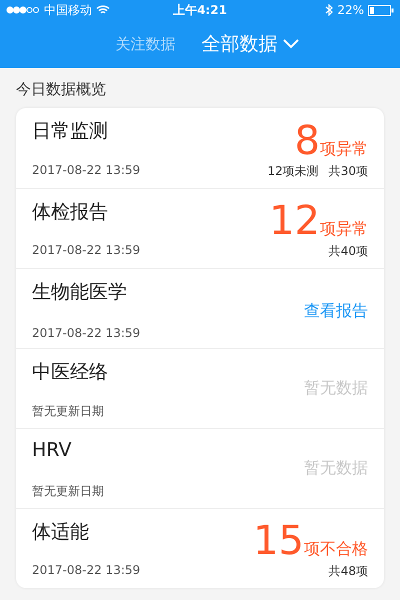 Image resolution: width=400 pixels, height=600 pixels. I want to click on carrier-name: 中国移动, so click(68, 10).